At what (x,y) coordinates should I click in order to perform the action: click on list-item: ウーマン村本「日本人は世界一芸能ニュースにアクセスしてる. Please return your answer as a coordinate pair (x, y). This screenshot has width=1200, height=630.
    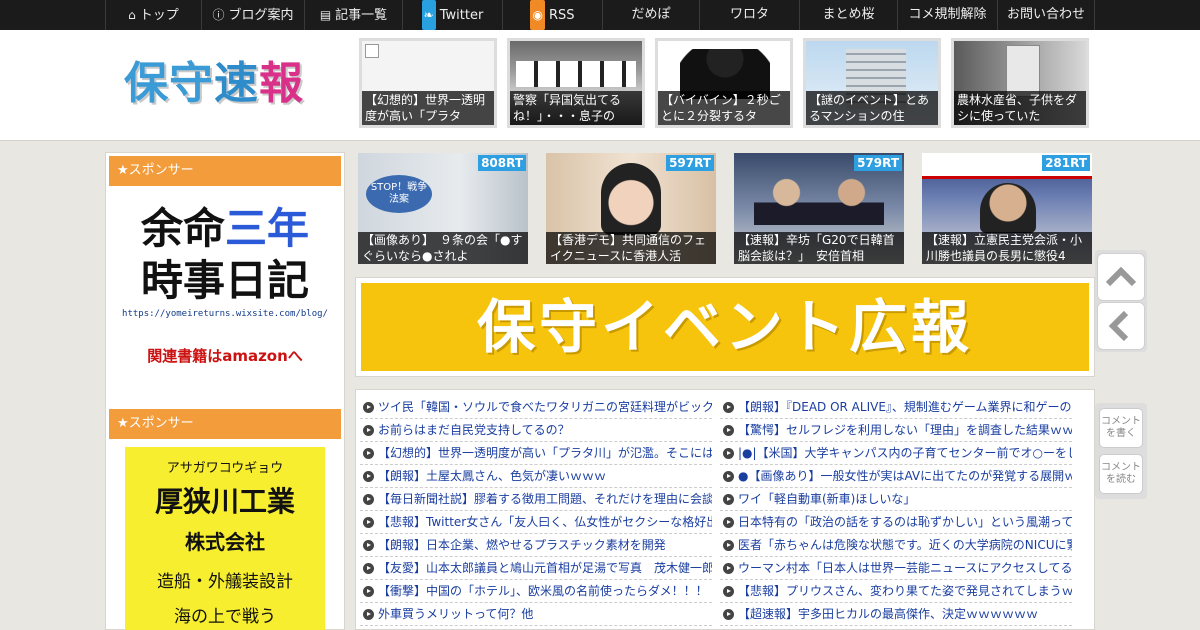
    Looking at the image, I should click on (896, 568).